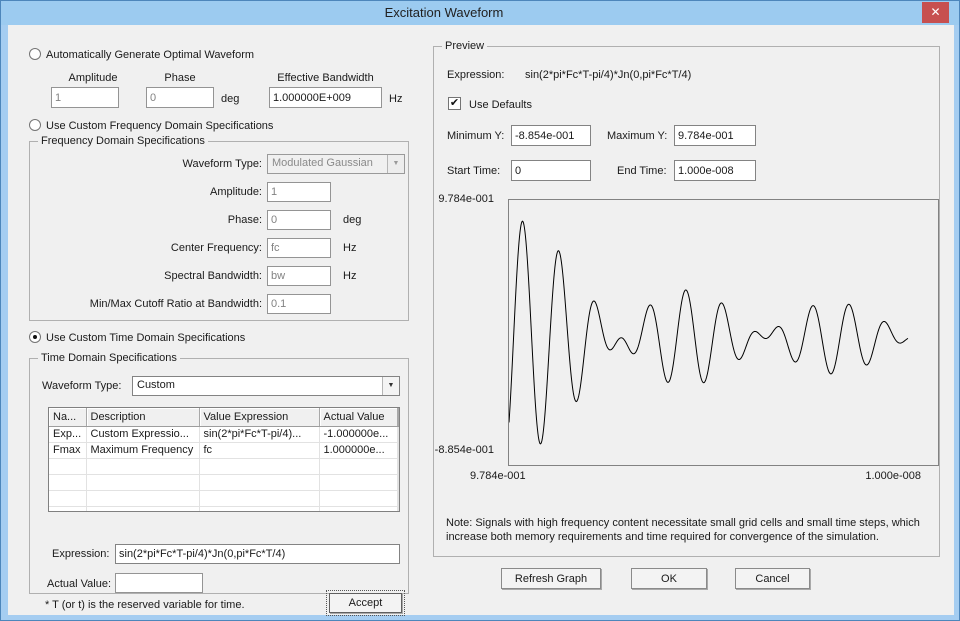  I want to click on y-axis-min-label: -8.854e-001, so click(464, 450).